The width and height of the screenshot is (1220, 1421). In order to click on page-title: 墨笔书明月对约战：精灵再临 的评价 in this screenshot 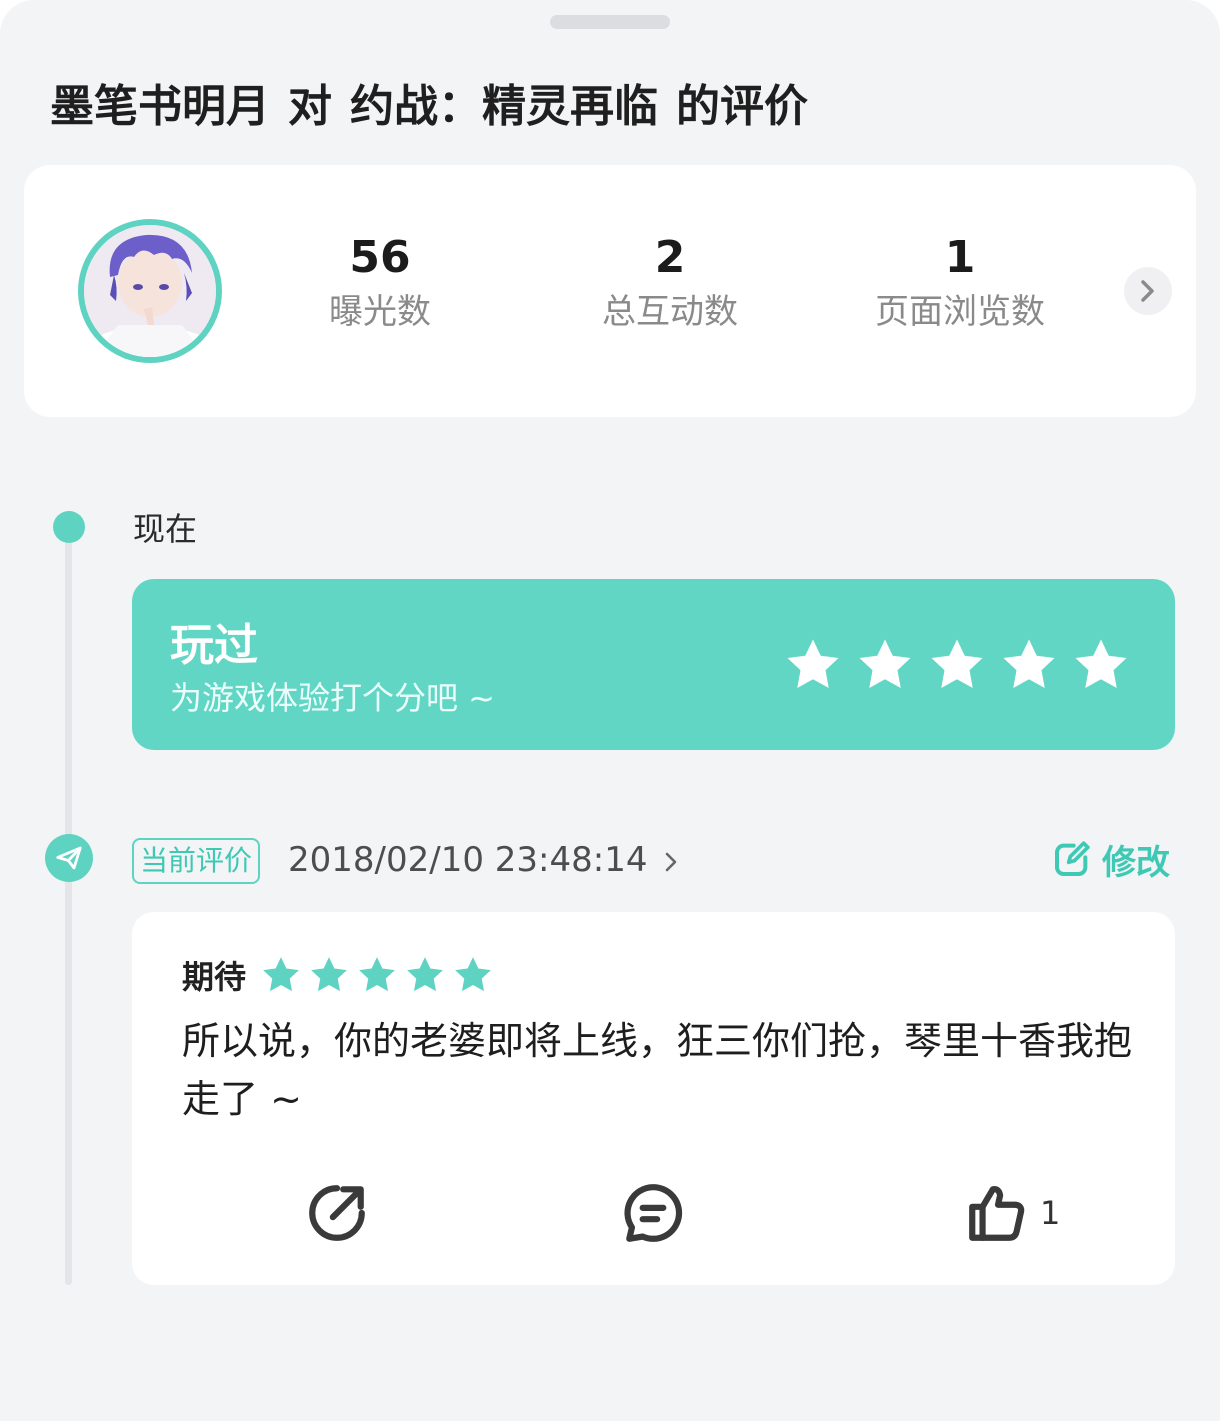, I will do `click(438, 101)`.